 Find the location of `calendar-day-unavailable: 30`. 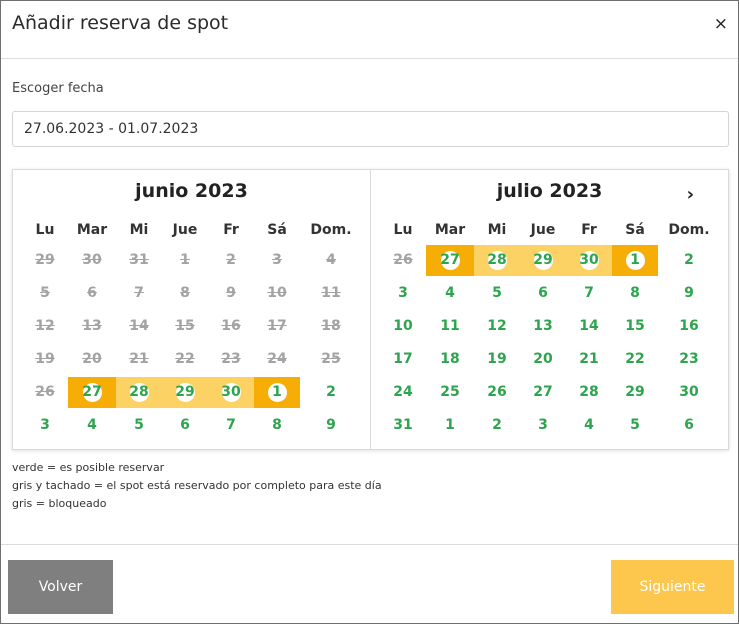

calendar-day-unavailable: 30 is located at coordinates (92, 260).